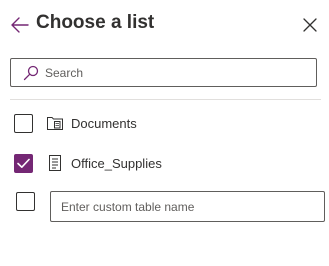 Image resolution: width=329 pixels, height=266 pixels. What do you see at coordinates (95, 22) in the screenshot?
I see `panel-title: Choose a list` at bounding box center [95, 22].